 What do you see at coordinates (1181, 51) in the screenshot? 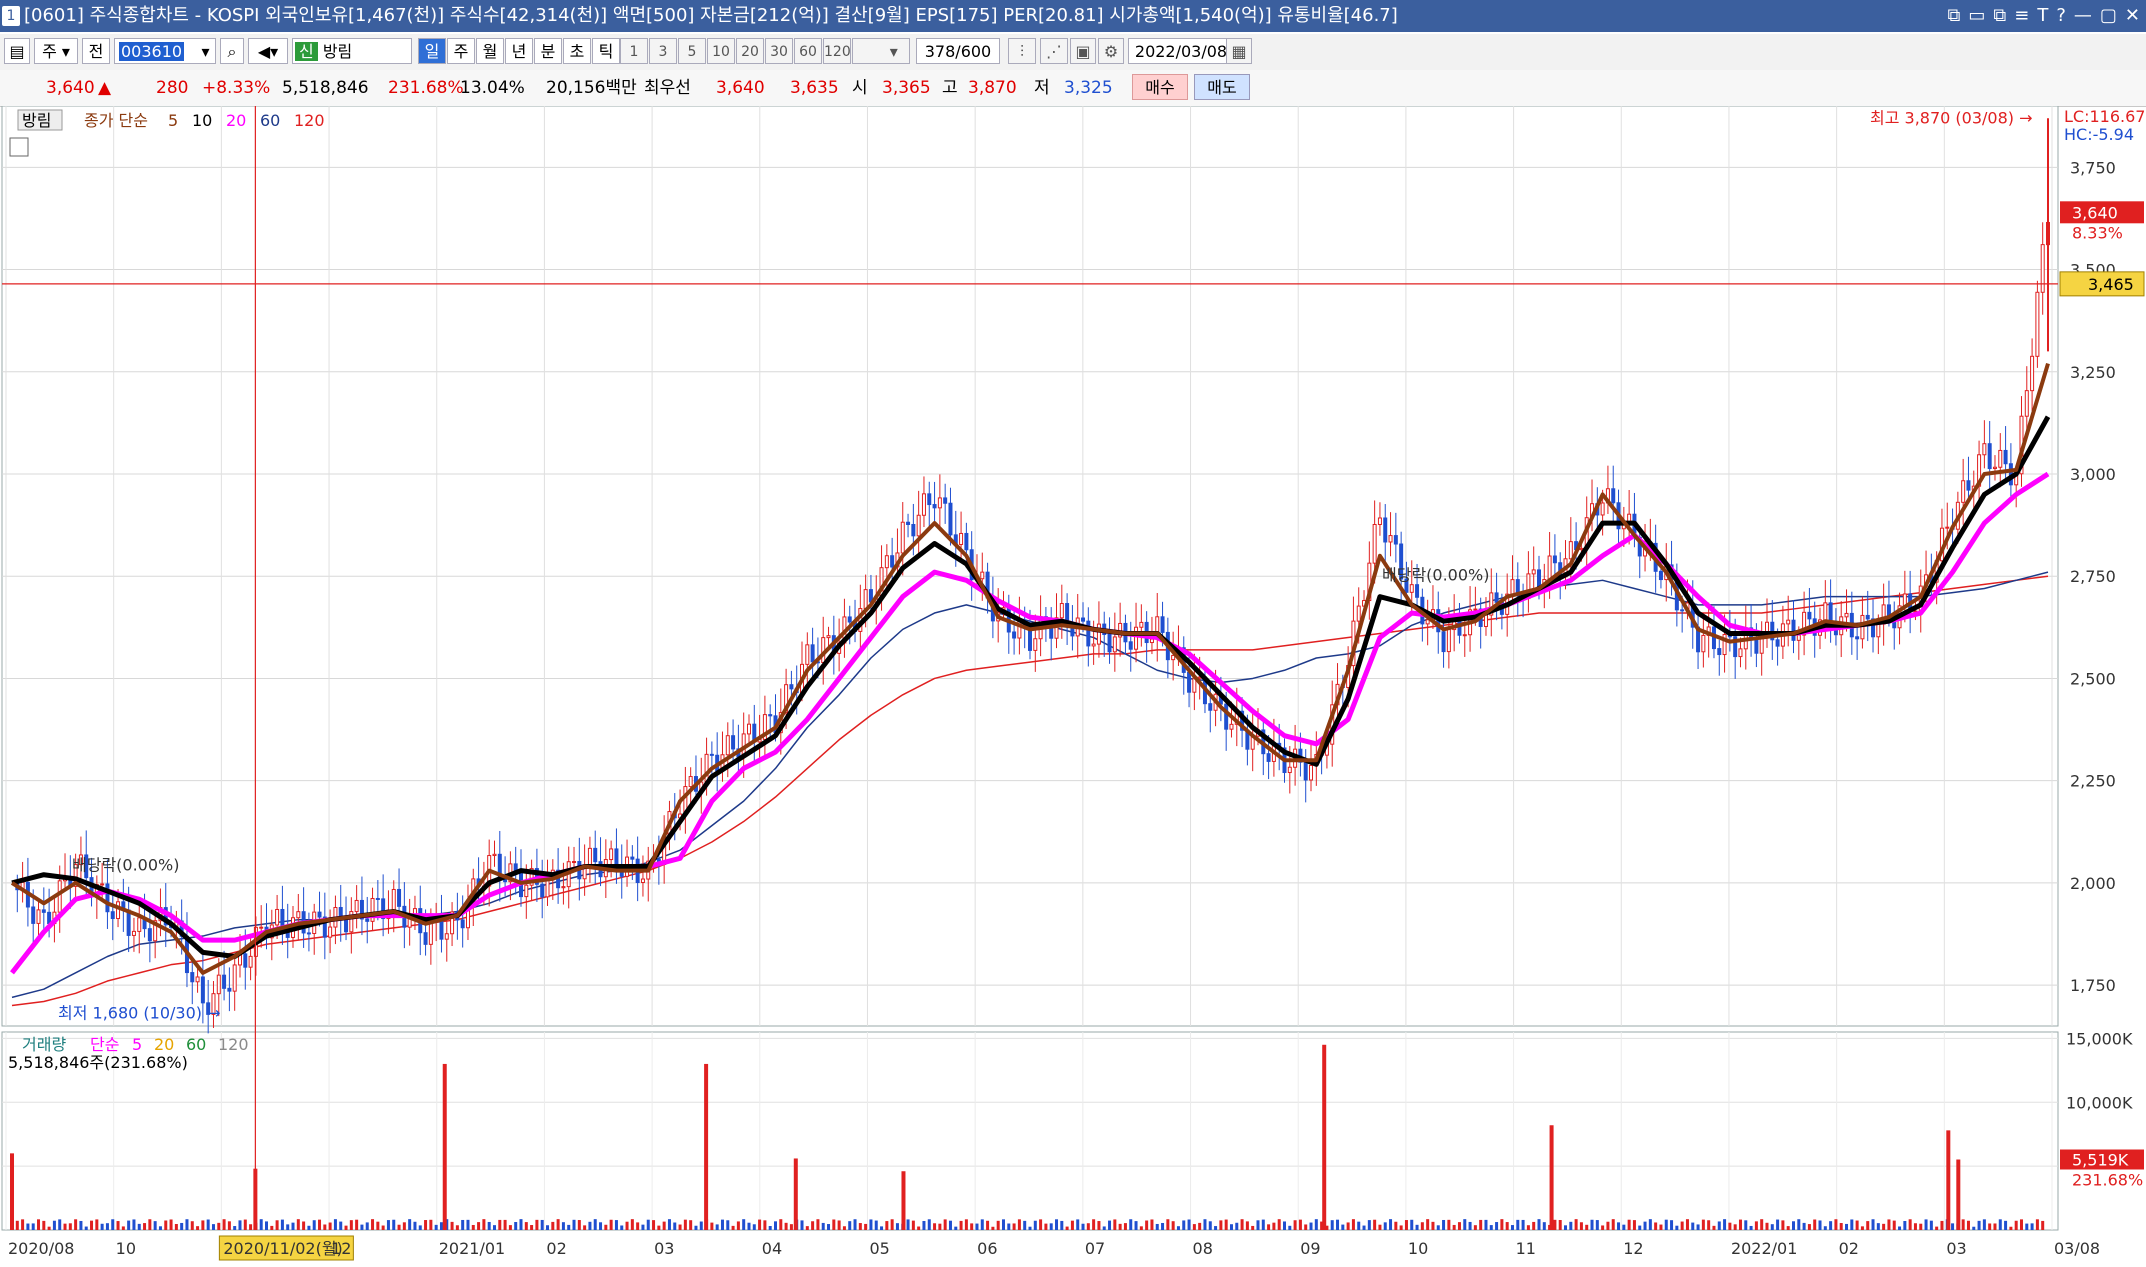
I see `date-field: 2022/03/08` at bounding box center [1181, 51].